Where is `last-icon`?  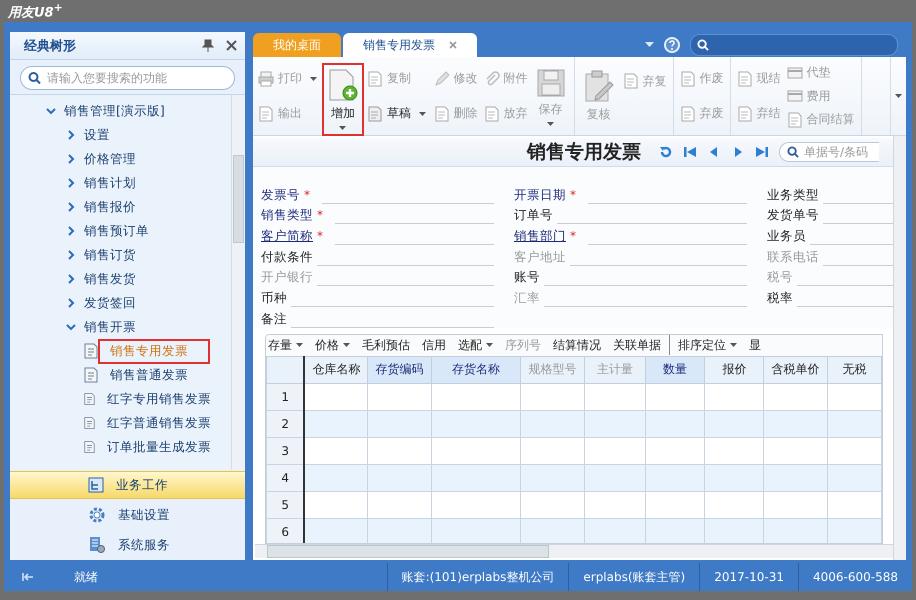 last-icon is located at coordinates (762, 152).